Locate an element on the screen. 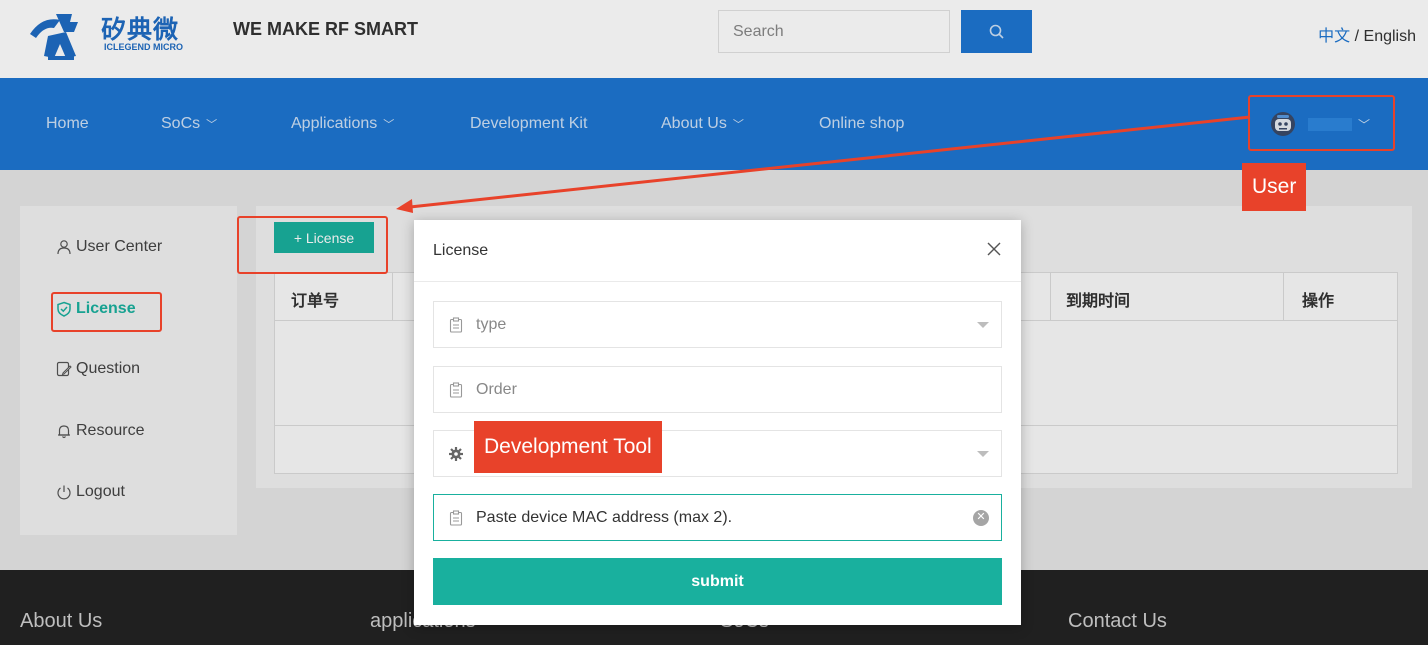  annotation-box-license is located at coordinates (106, 312).